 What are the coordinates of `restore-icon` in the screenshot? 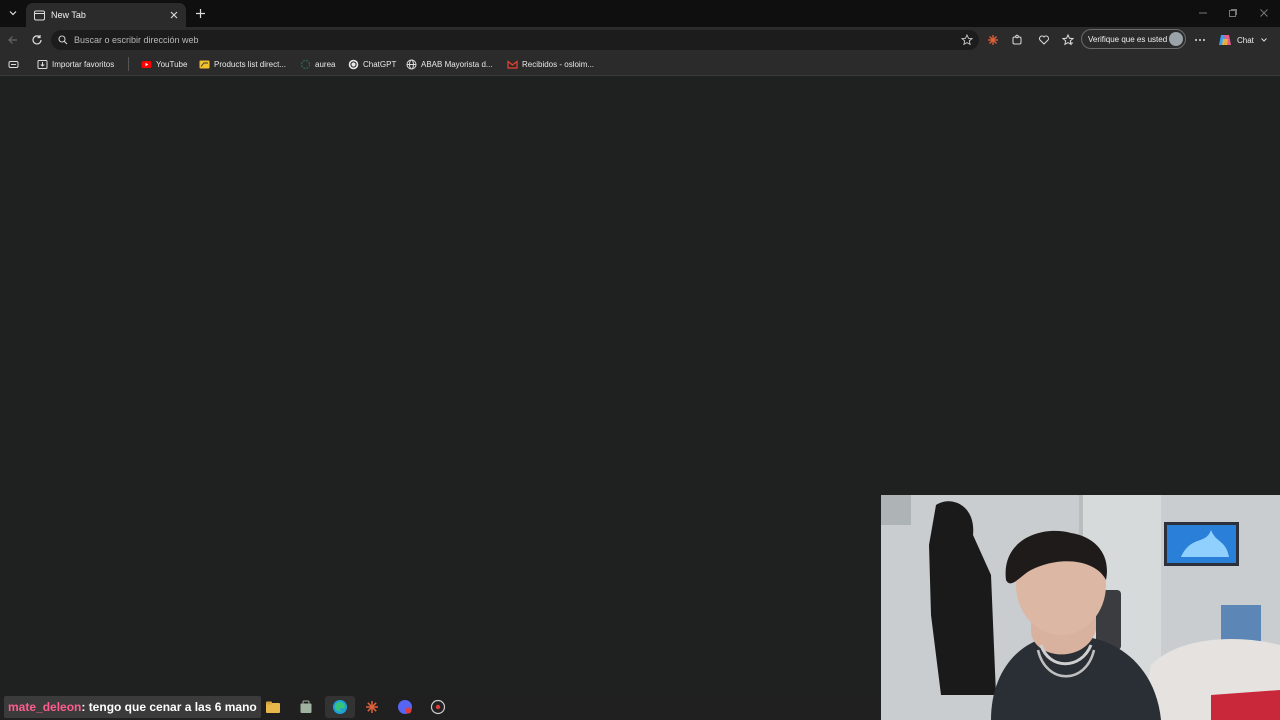 It's located at (1233, 13).